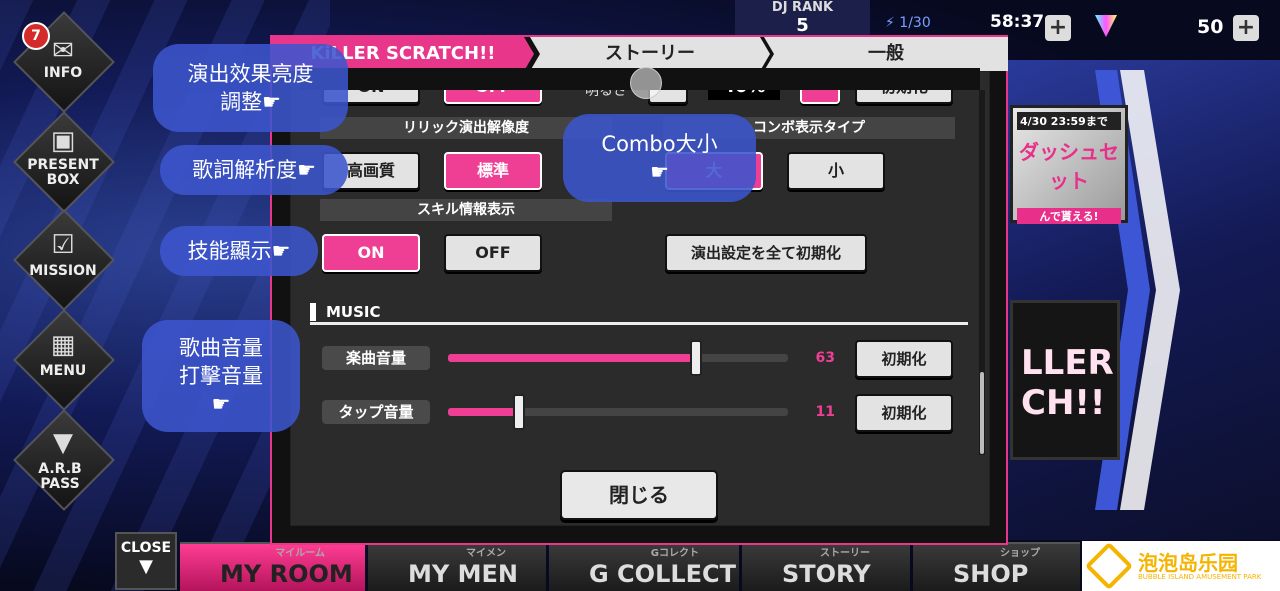 The width and height of the screenshot is (1280, 591). What do you see at coordinates (63, 73) in the screenshot?
I see `info-label: INFO` at bounding box center [63, 73].